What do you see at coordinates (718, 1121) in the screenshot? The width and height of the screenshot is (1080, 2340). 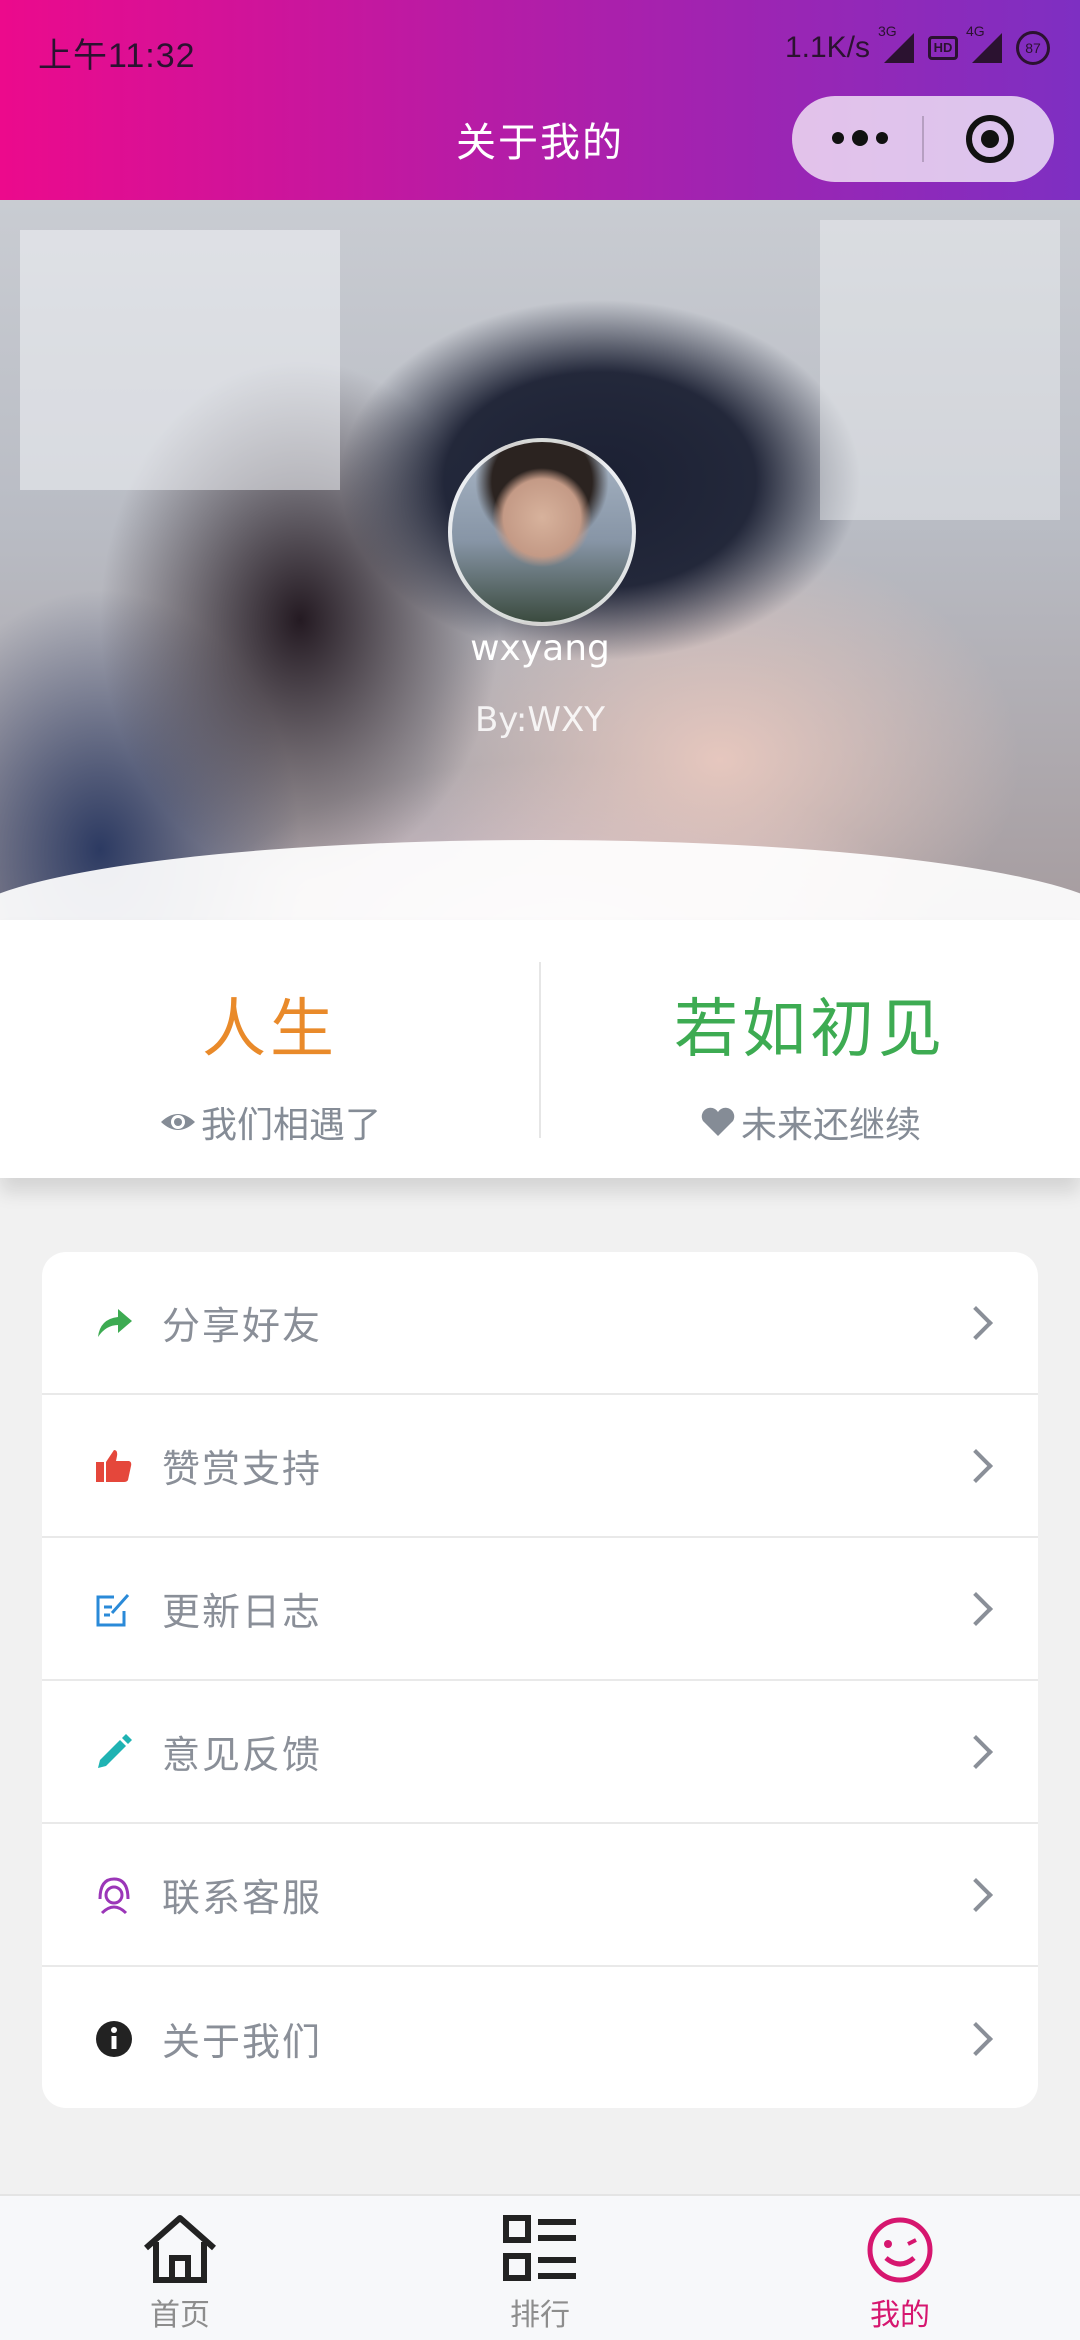 I see `heart-icon` at bounding box center [718, 1121].